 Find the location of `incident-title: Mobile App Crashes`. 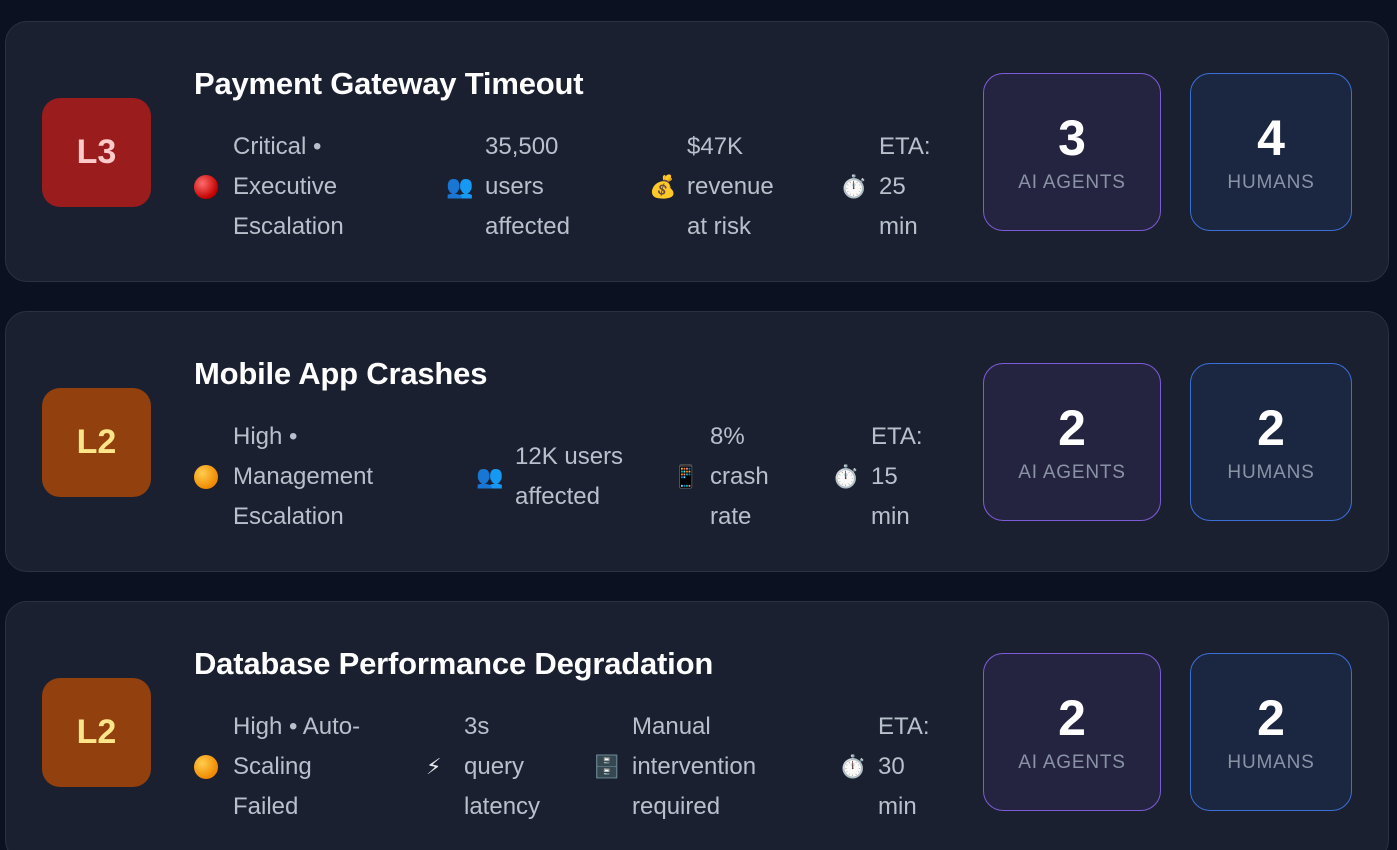

incident-title: Mobile App Crashes is located at coordinates (341, 373).